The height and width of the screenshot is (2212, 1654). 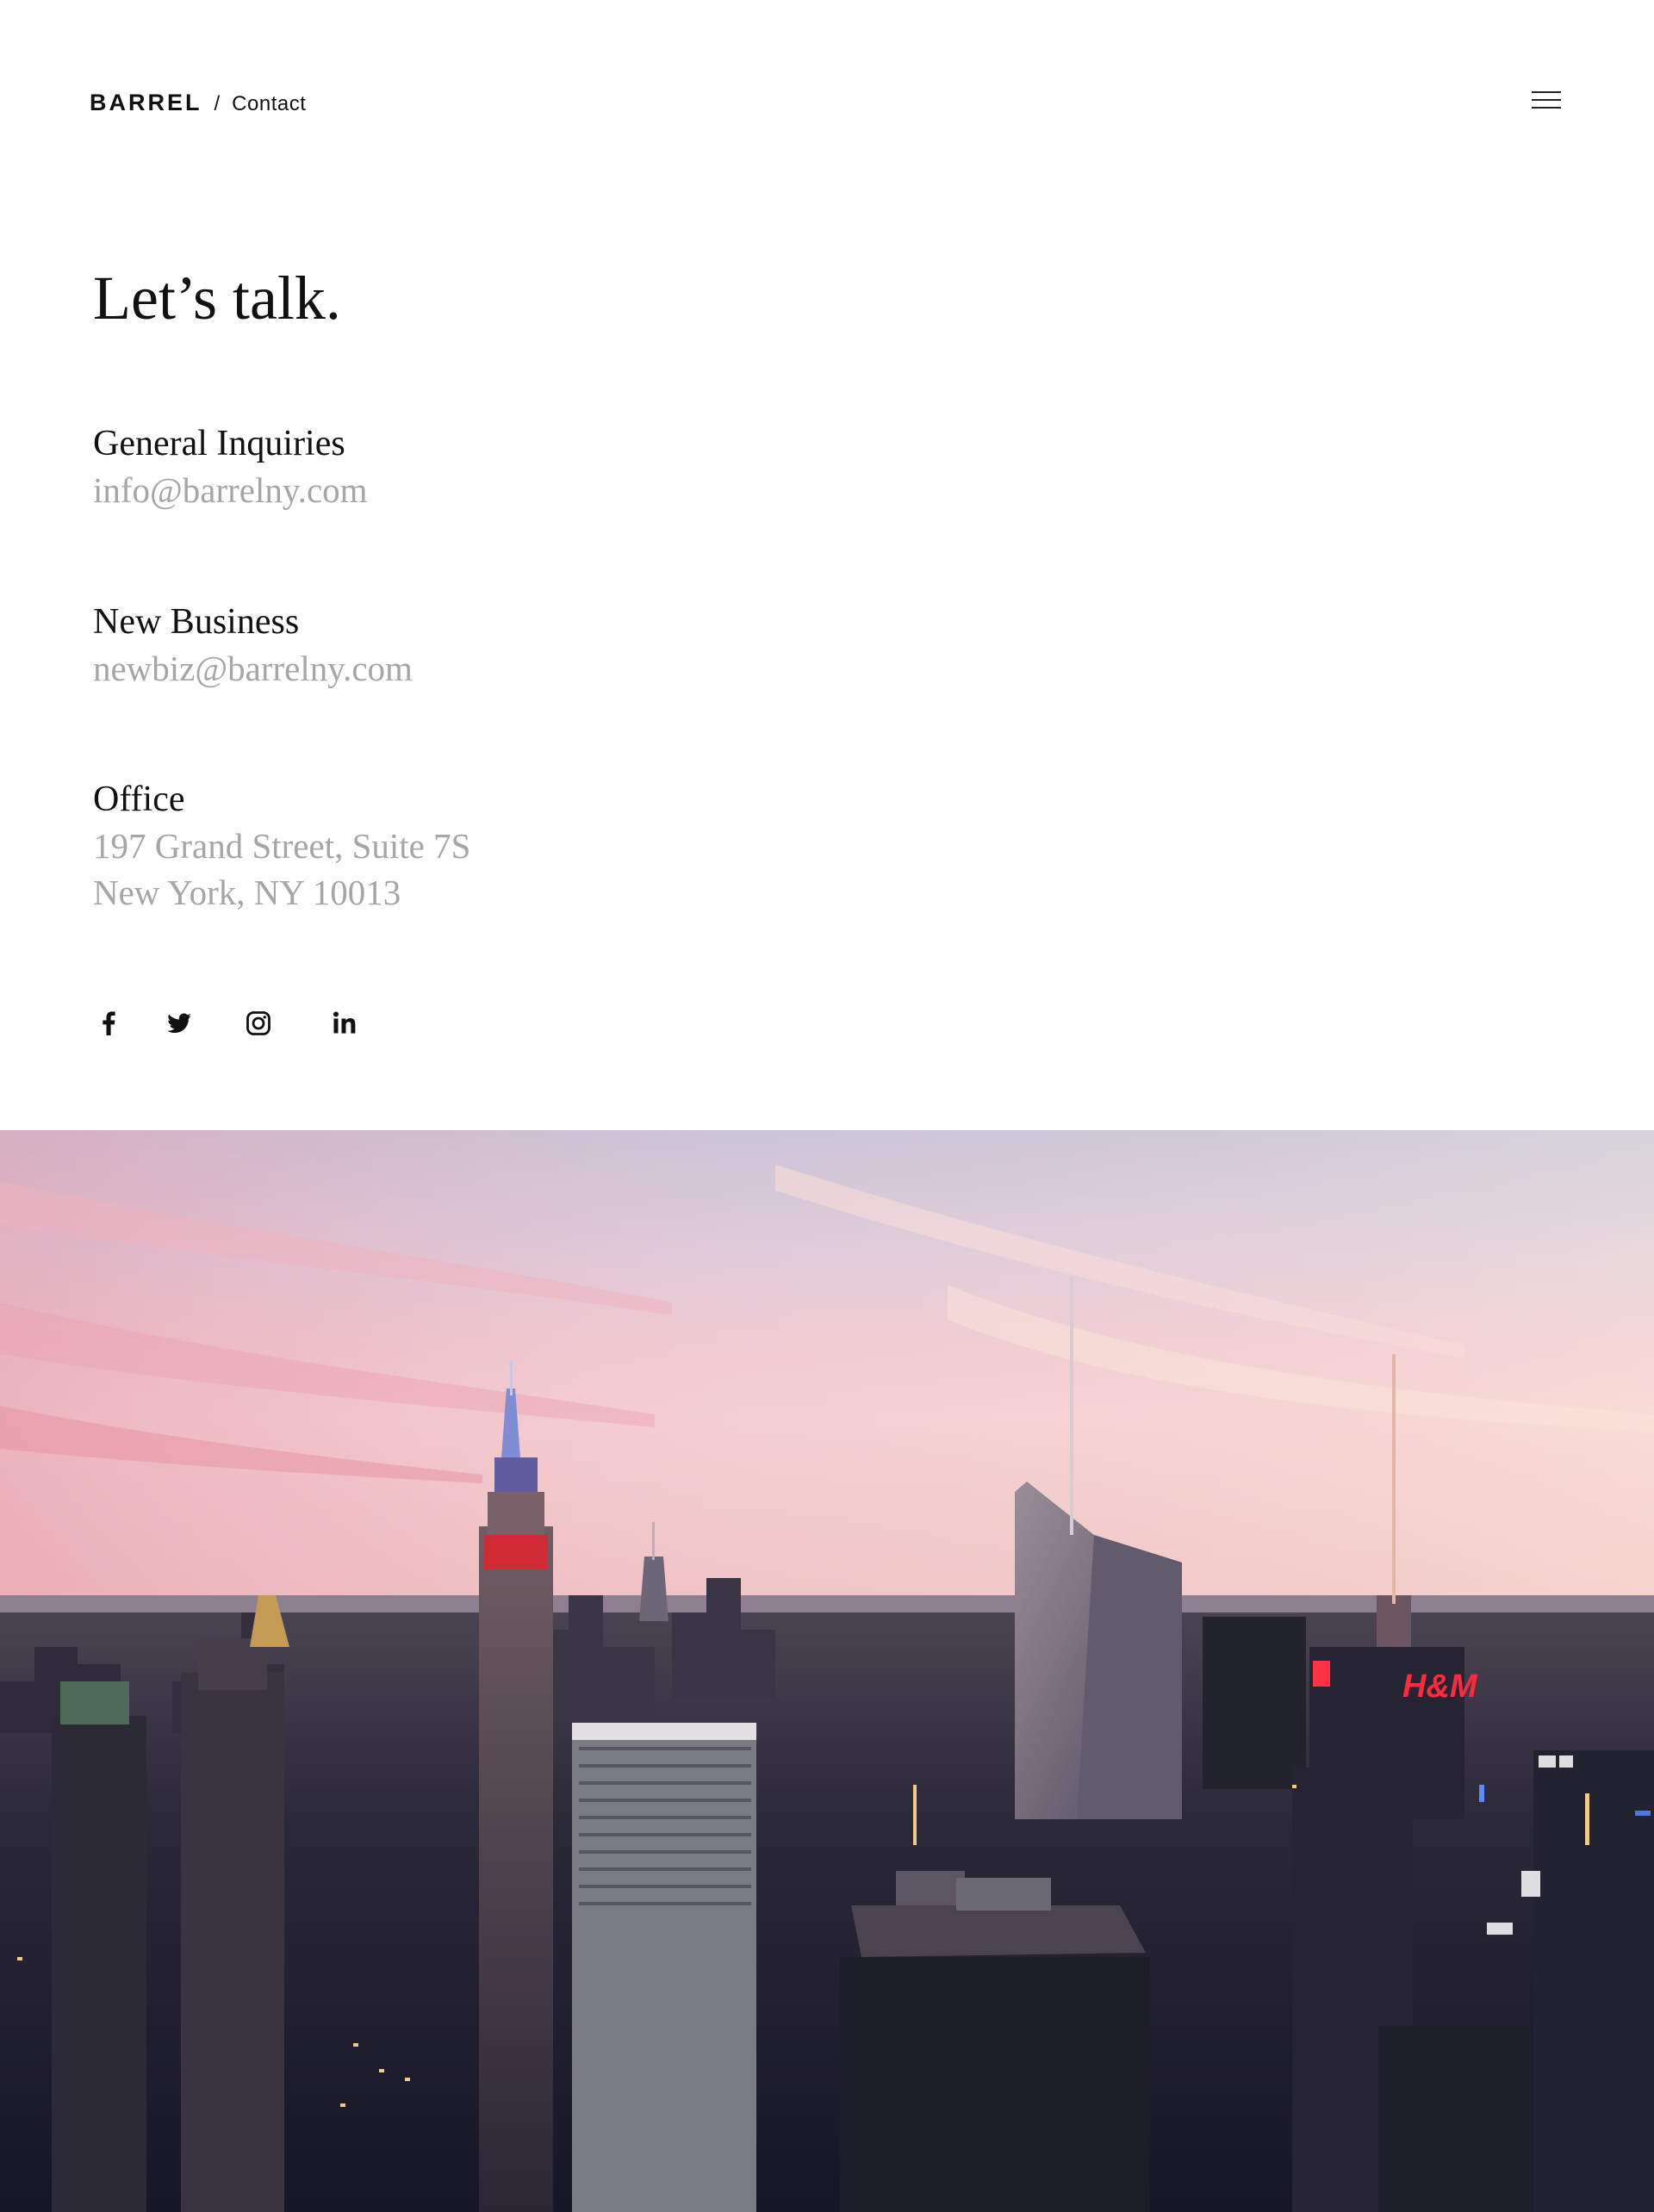 What do you see at coordinates (345, 1023) in the screenshot?
I see `linkedin-icon` at bounding box center [345, 1023].